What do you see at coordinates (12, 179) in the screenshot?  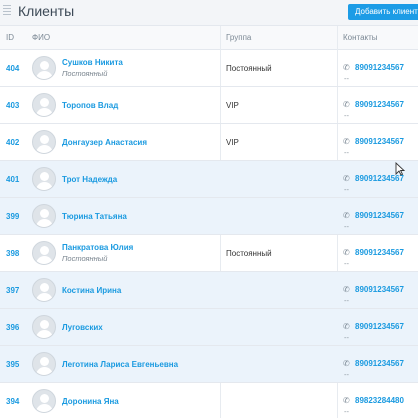 I see `client-id: 401` at bounding box center [12, 179].